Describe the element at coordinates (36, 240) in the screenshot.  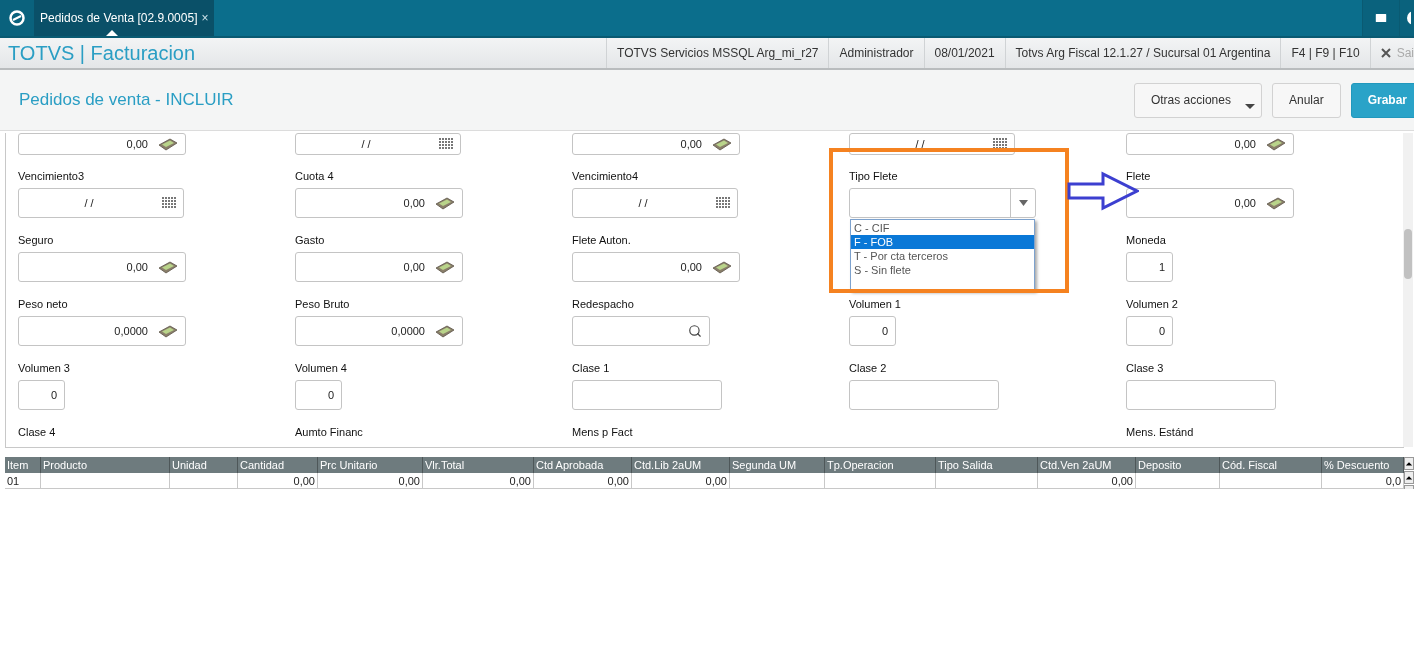
I see `field-label: Seguro` at that location.